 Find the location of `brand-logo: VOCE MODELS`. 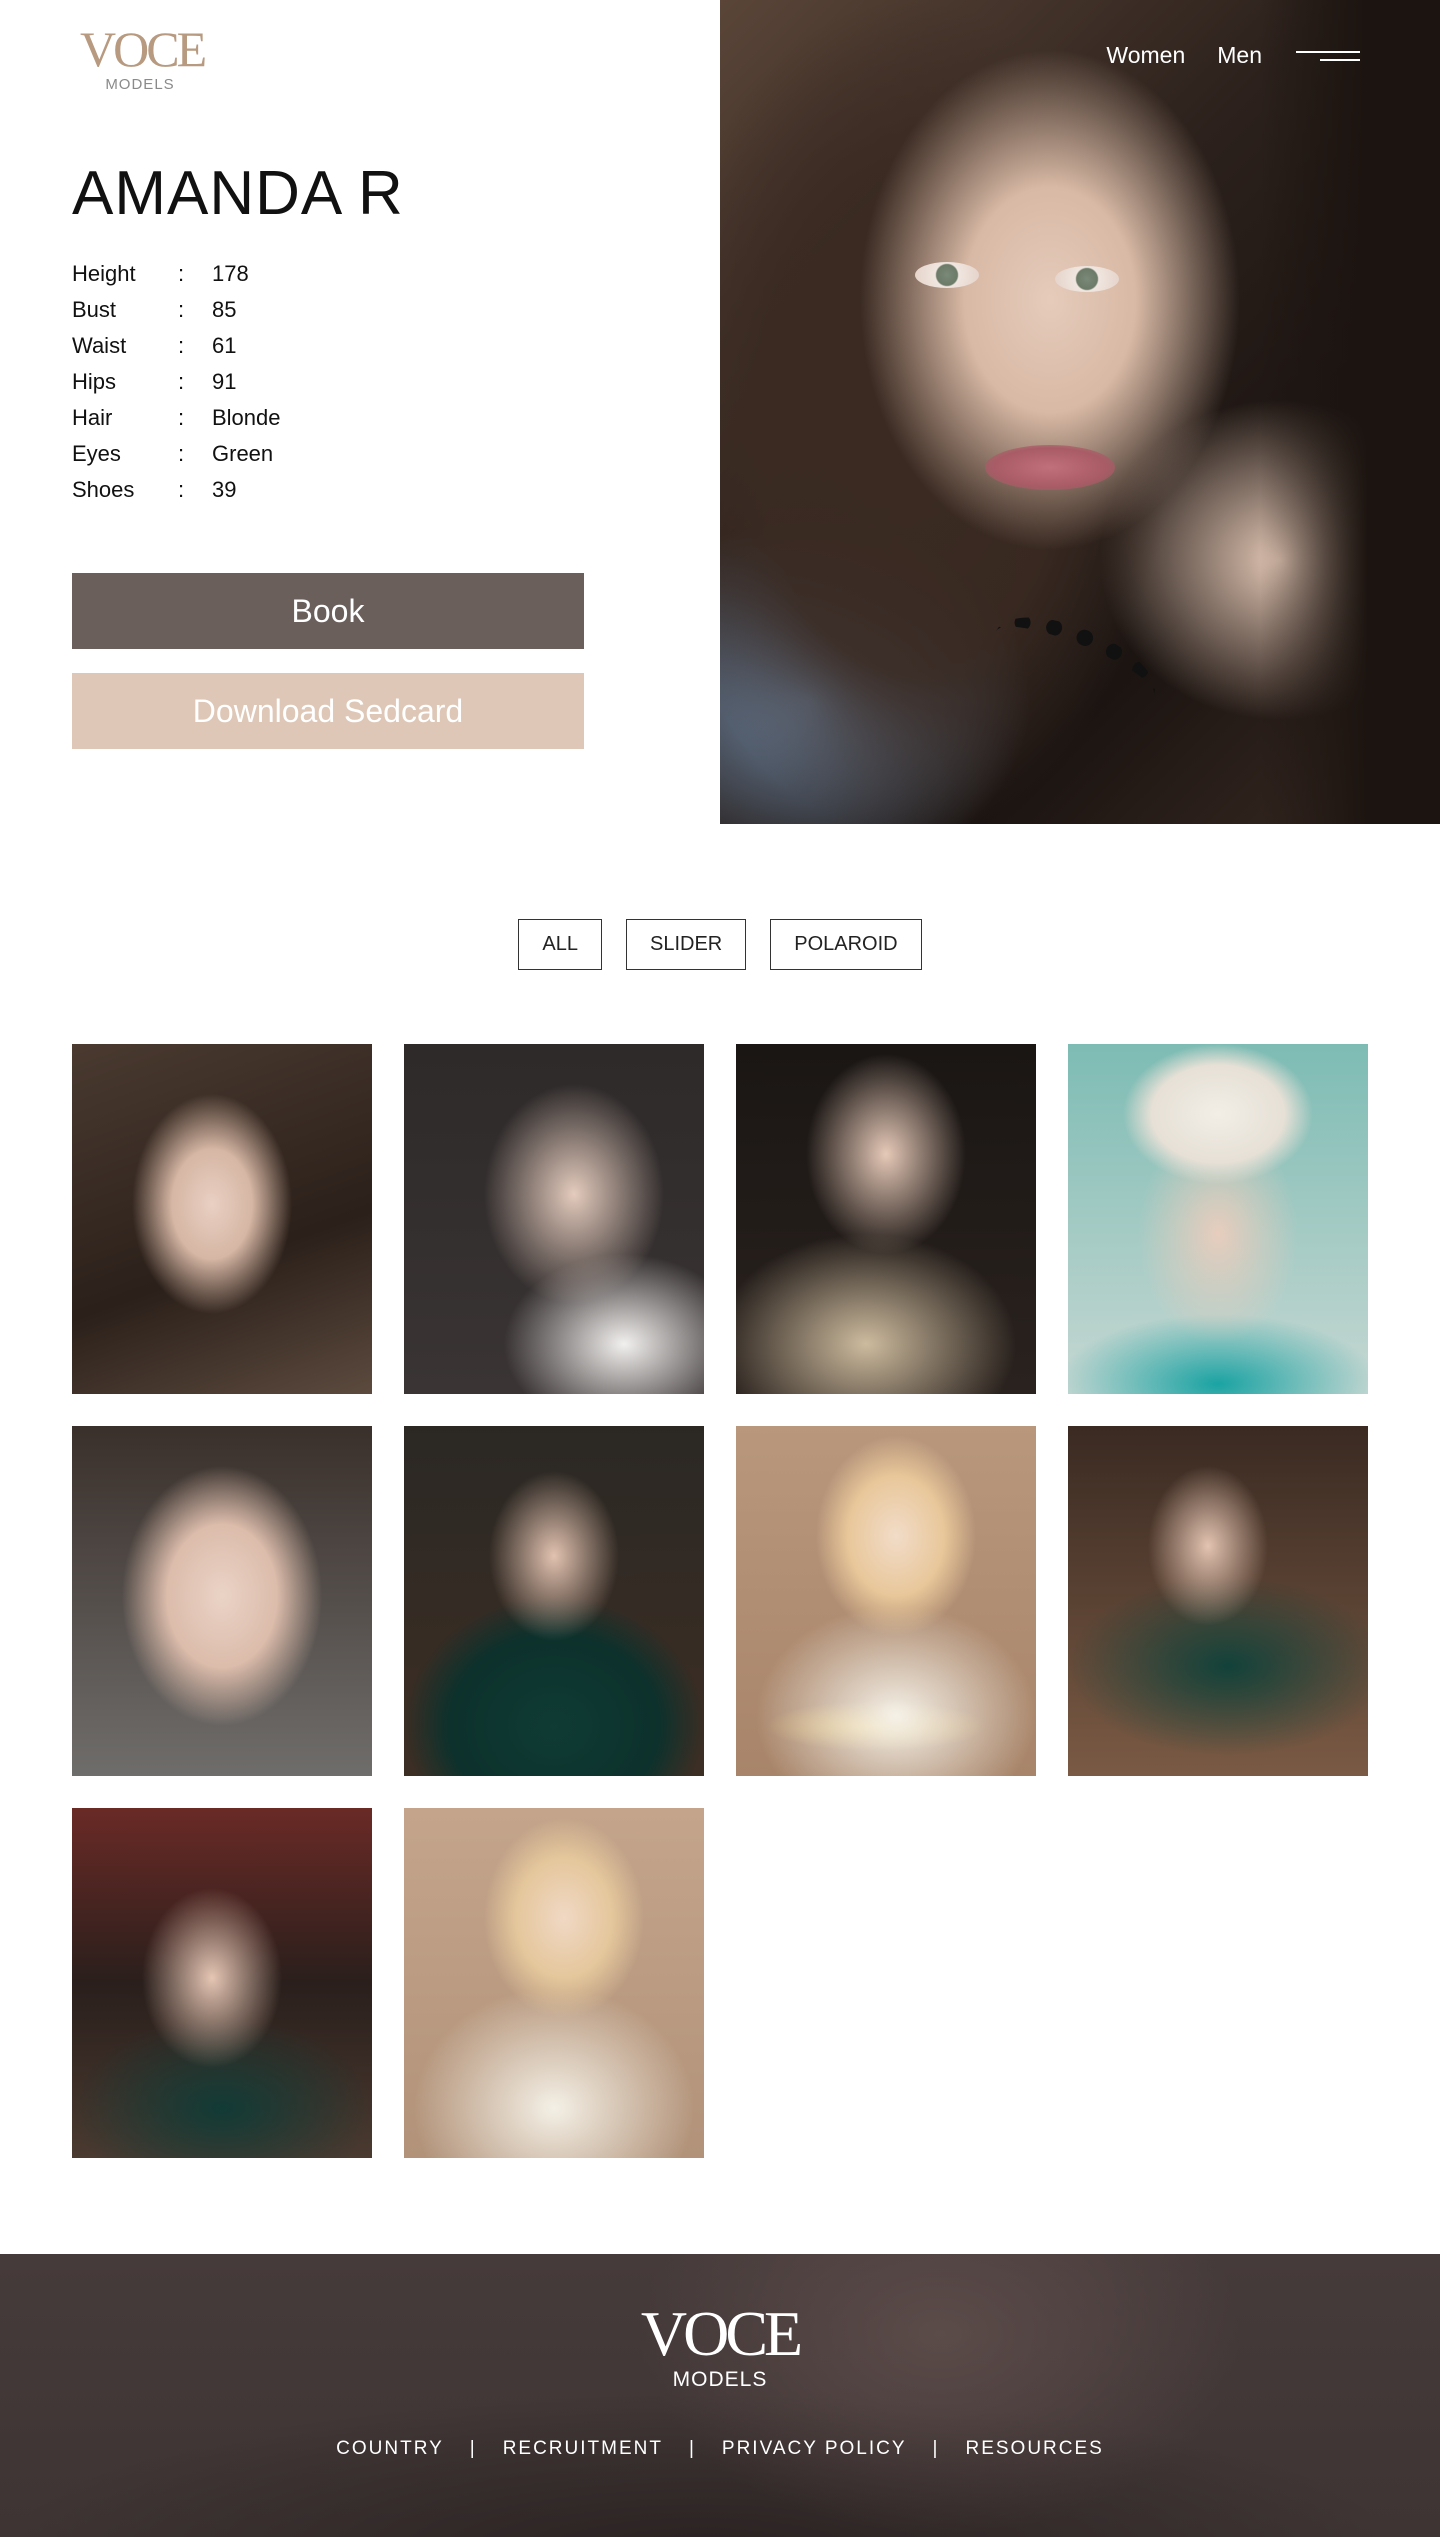

brand-logo: VOCE MODELS is located at coordinates (143, 57).